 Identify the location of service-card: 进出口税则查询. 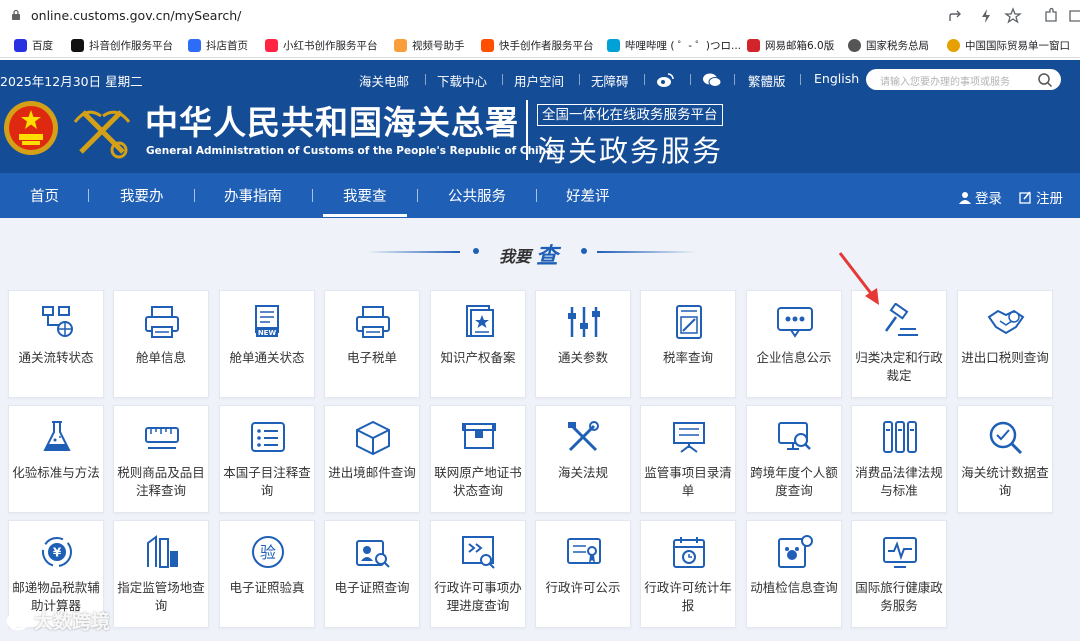
(1005, 344).